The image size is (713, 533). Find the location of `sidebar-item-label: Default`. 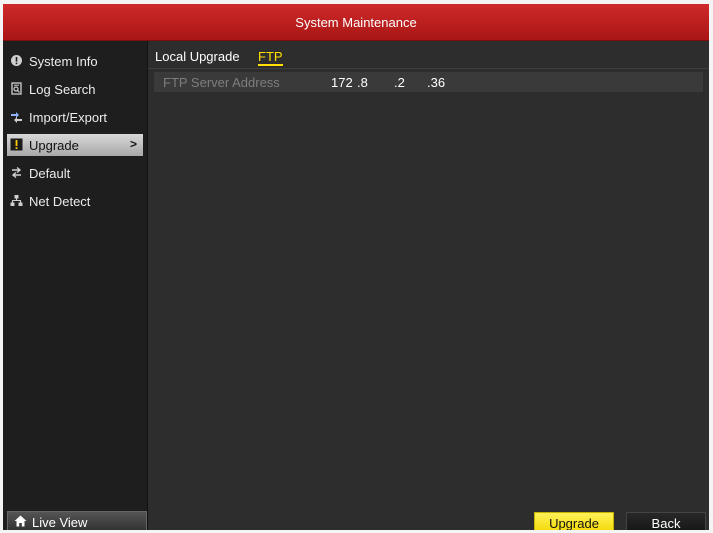

sidebar-item-label: Default is located at coordinates (50, 173).